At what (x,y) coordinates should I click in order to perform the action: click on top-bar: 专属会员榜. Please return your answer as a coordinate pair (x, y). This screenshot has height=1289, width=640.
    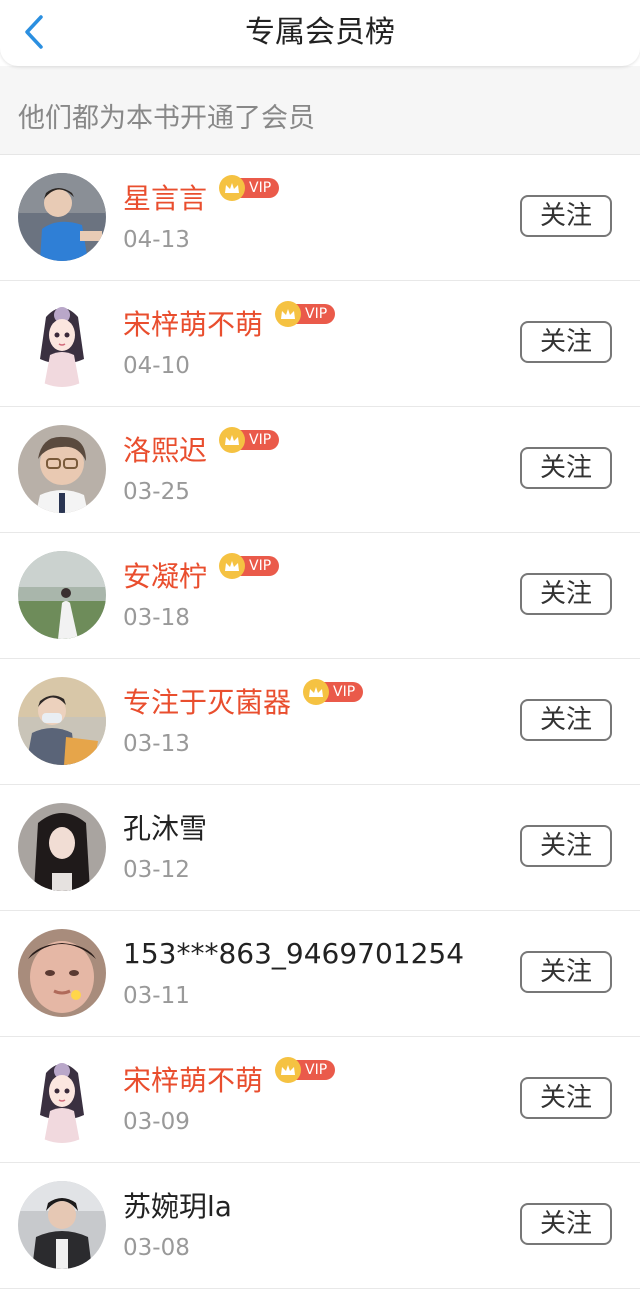
    Looking at the image, I should click on (320, 33).